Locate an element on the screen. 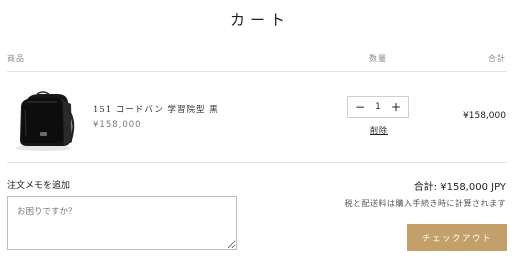 The height and width of the screenshot is (276, 520). plus-icon: + is located at coordinates (396, 107).